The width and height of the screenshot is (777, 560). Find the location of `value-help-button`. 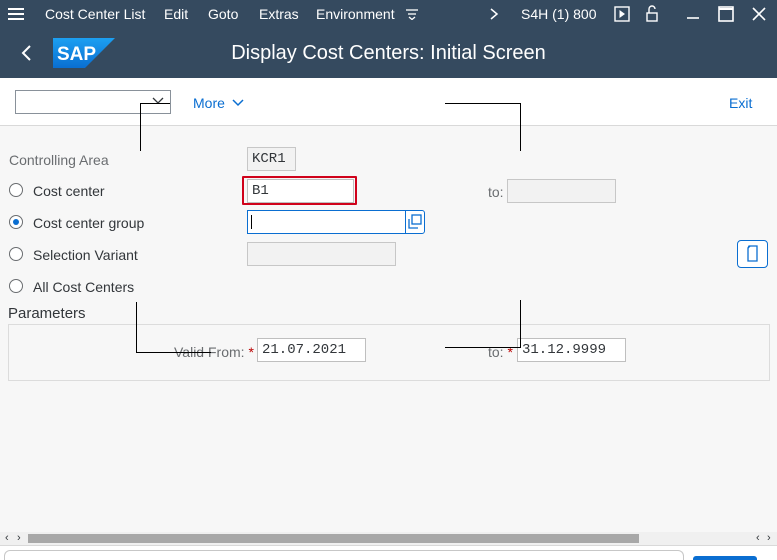

value-help-button is located at coordinates (415, 222).